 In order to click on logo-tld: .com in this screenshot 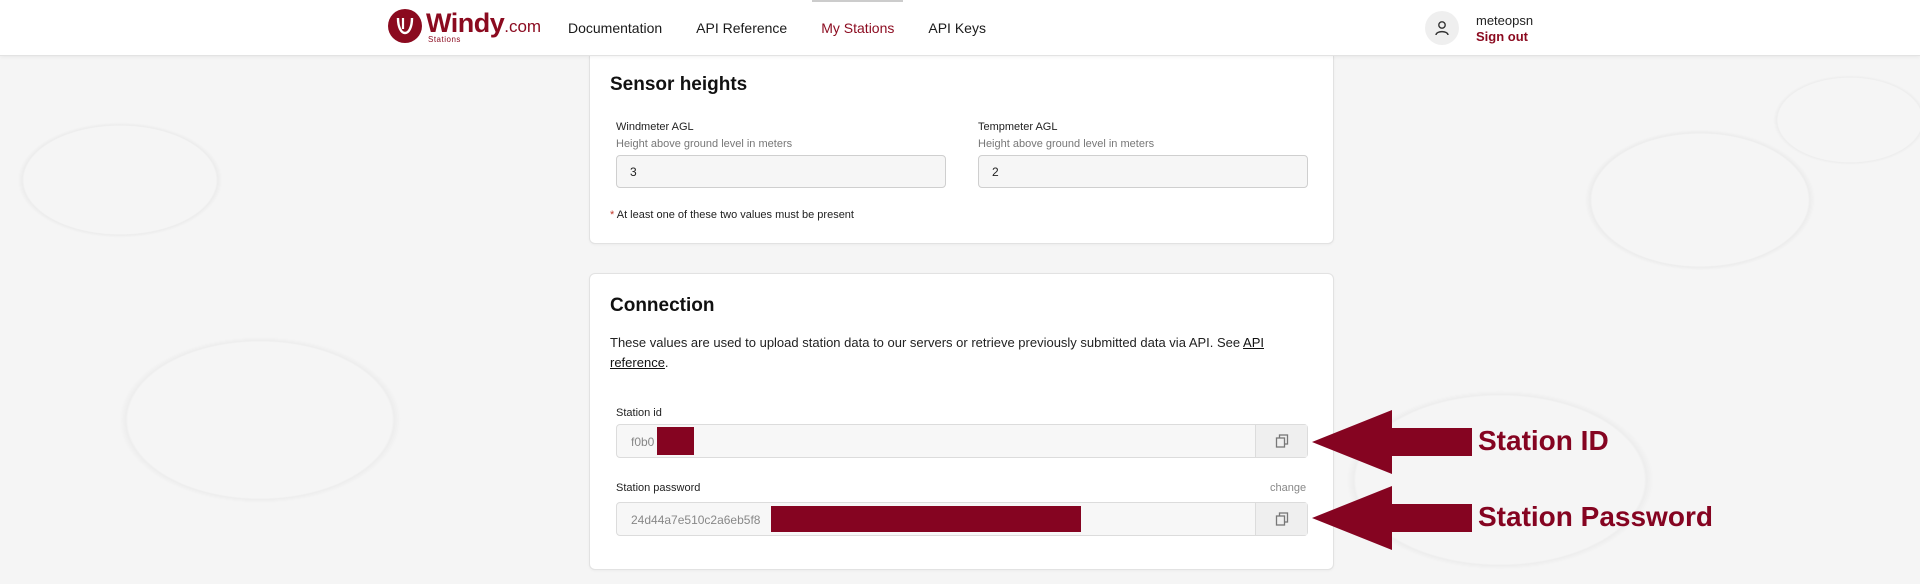, I will do `click(523, 26)`.